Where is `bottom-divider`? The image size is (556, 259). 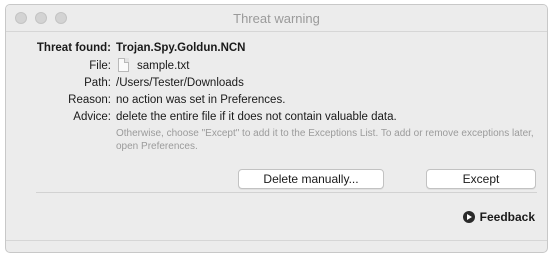 bottom-divider is located at coordinates (276, 240).